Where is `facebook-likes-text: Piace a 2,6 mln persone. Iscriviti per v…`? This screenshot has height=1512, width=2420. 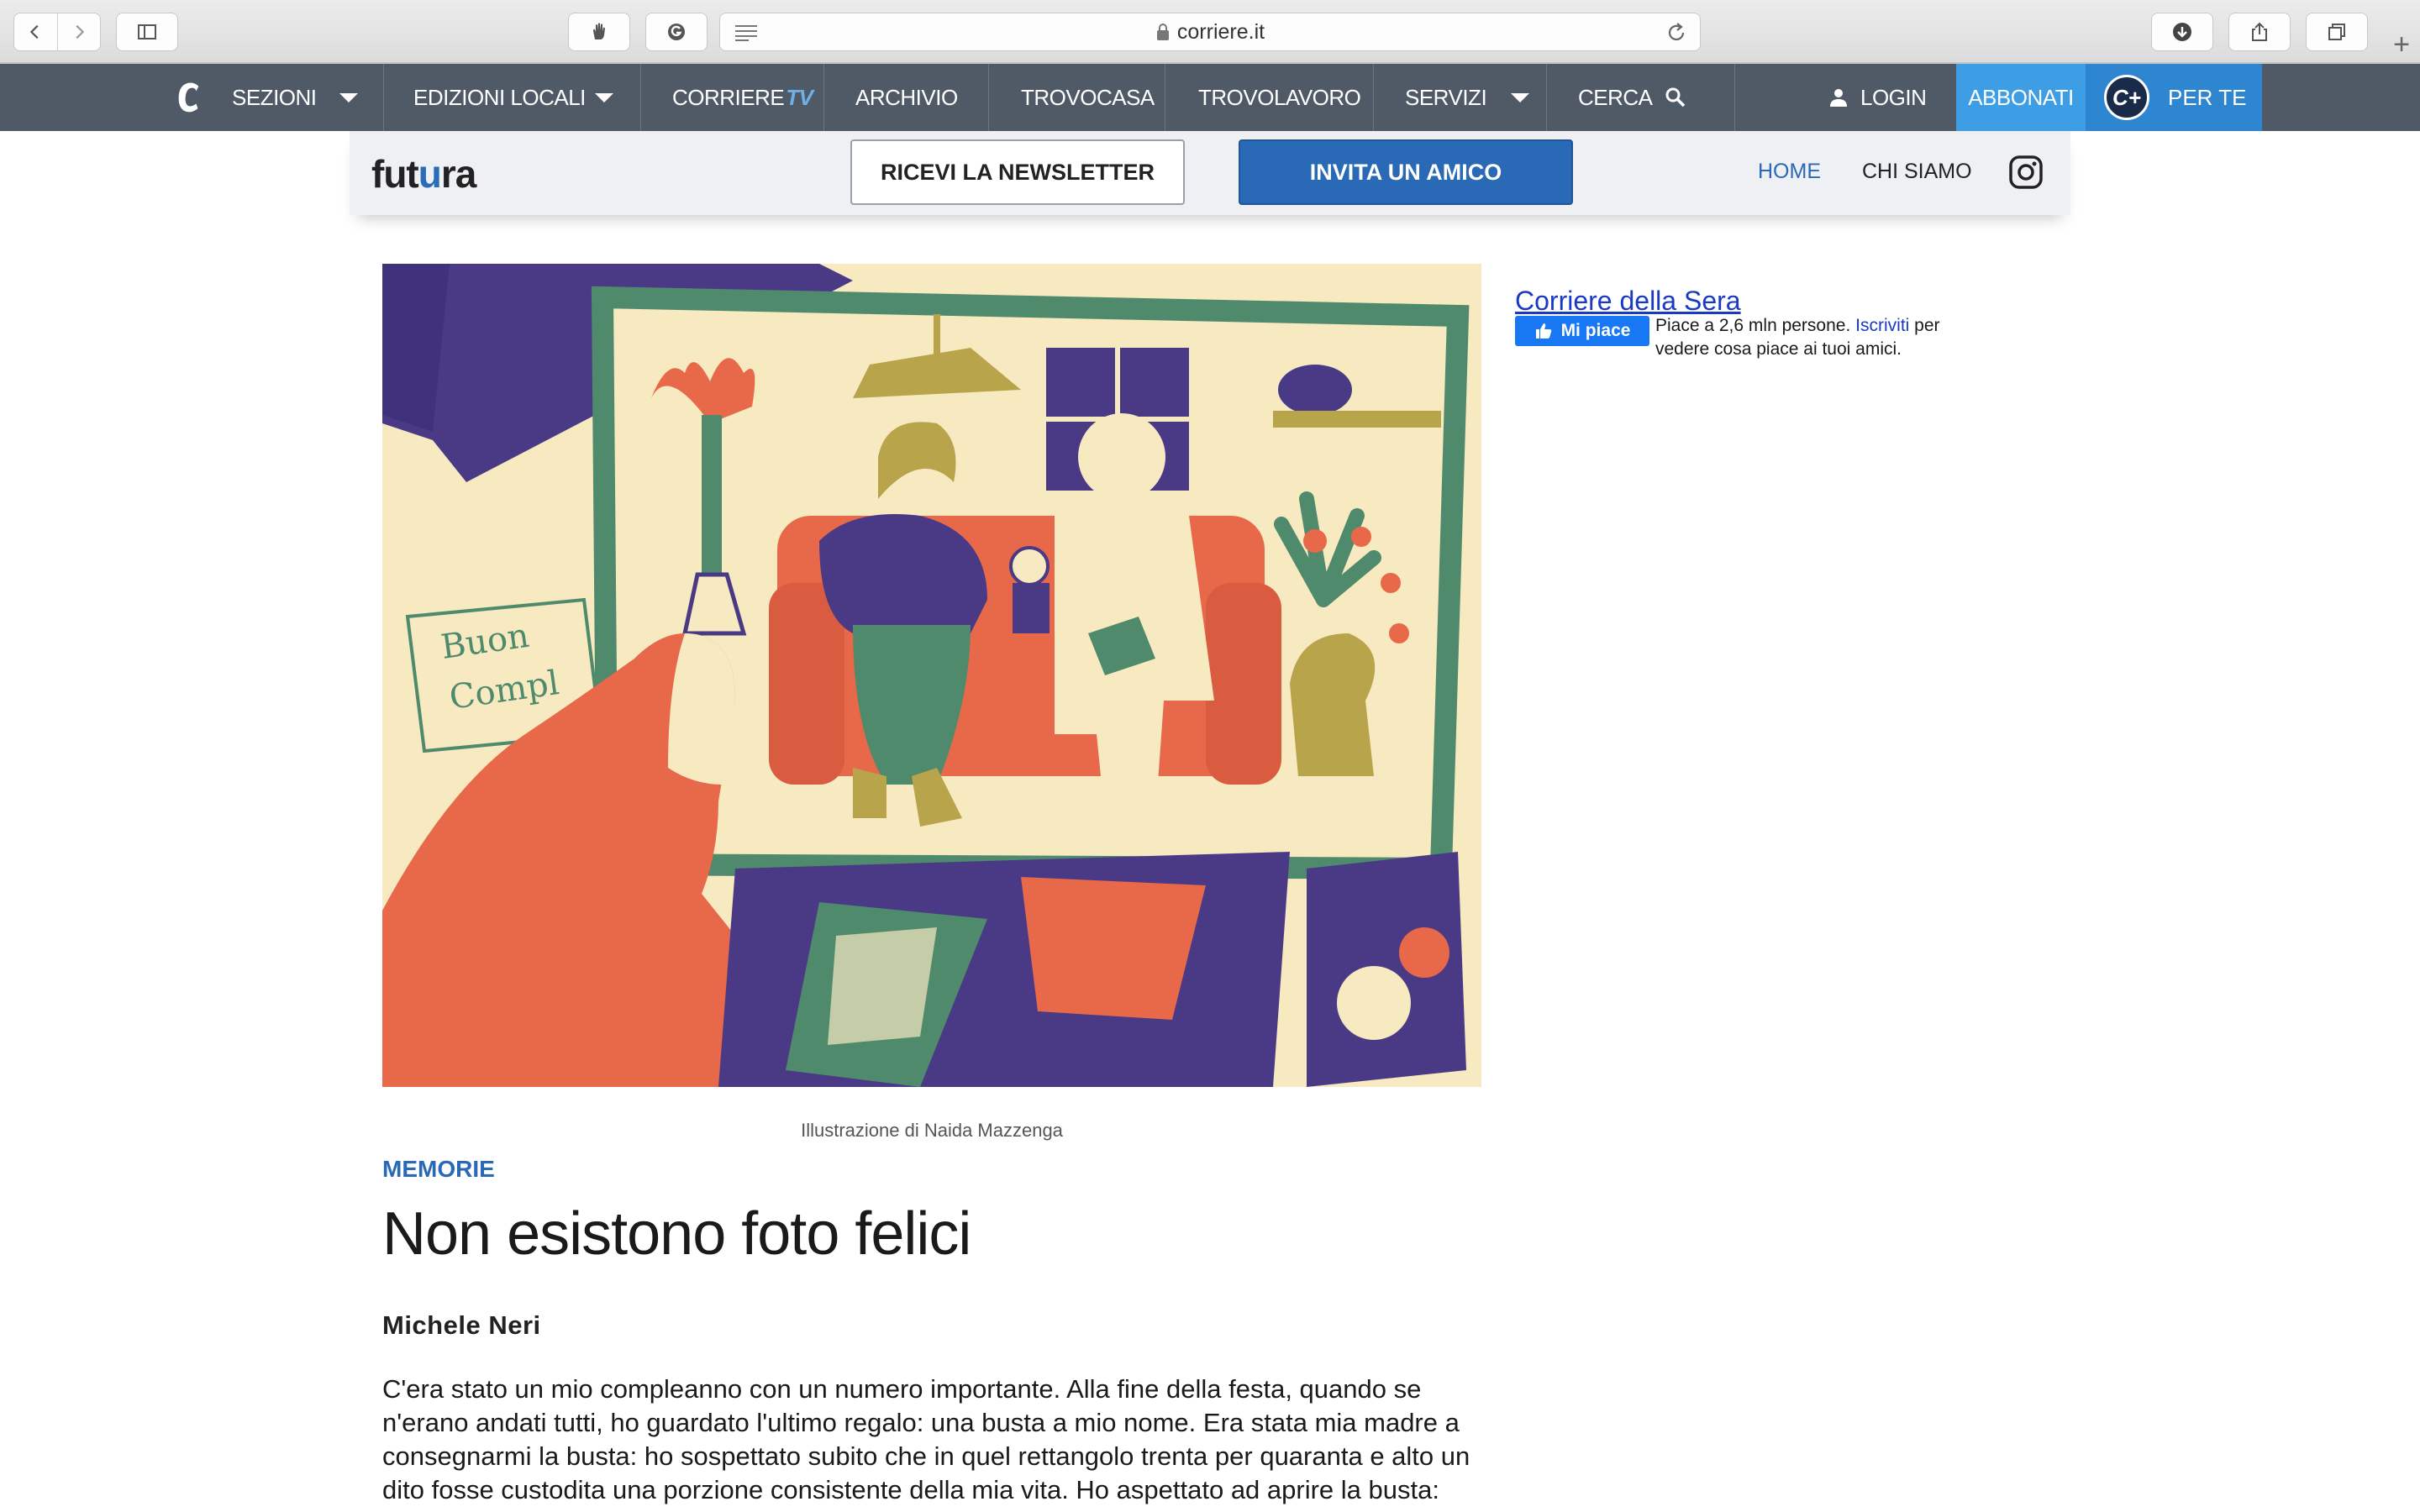
facebook-likes-text: Piace a 2,6 mln persone. Iscriviti per v… is located at coordinates (1798, 337).